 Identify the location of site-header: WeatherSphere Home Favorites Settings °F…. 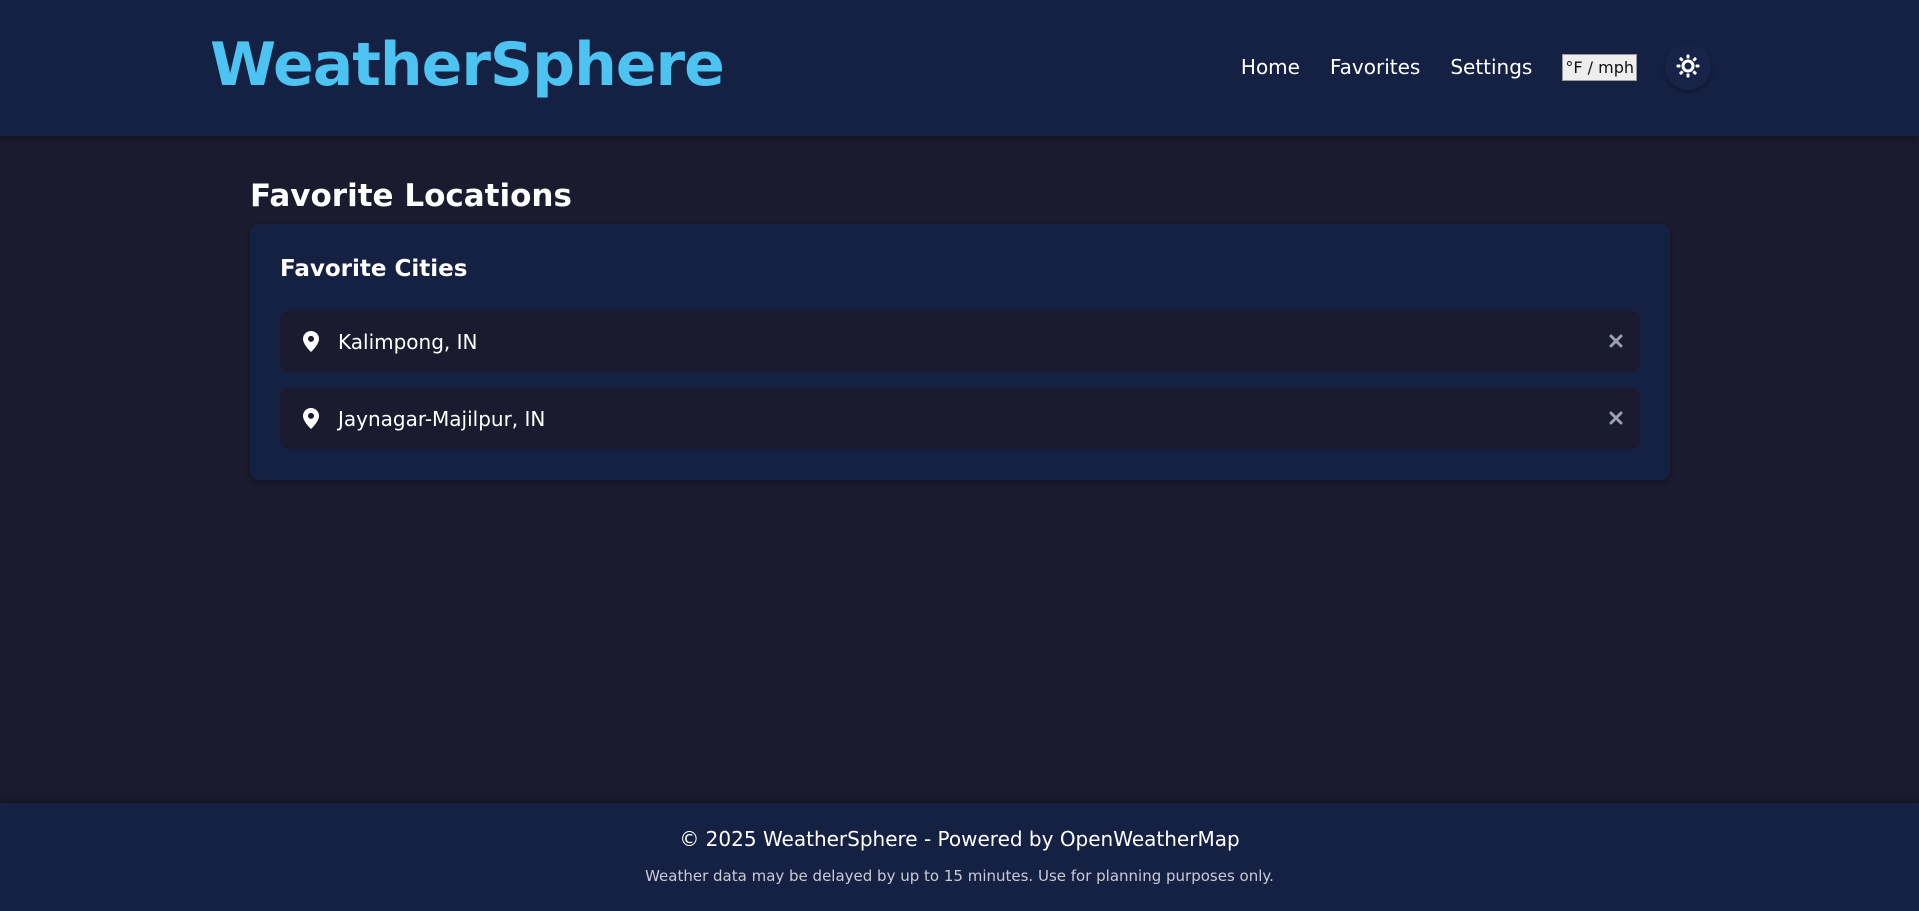
(959, 68).